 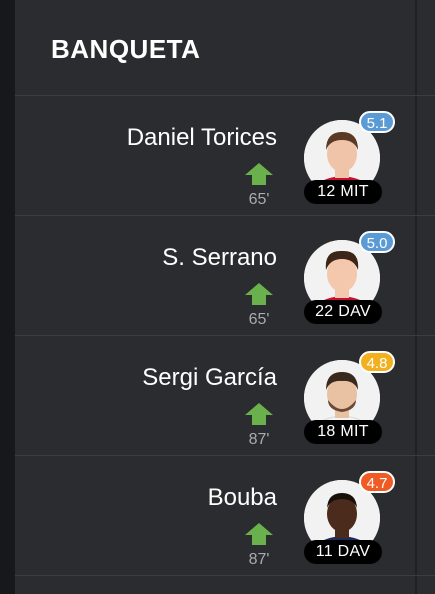 What do you see at coordinates (377, 482) in the screenshot?
I see `rating-badge: 4.7` at bounding box center [377, 482].